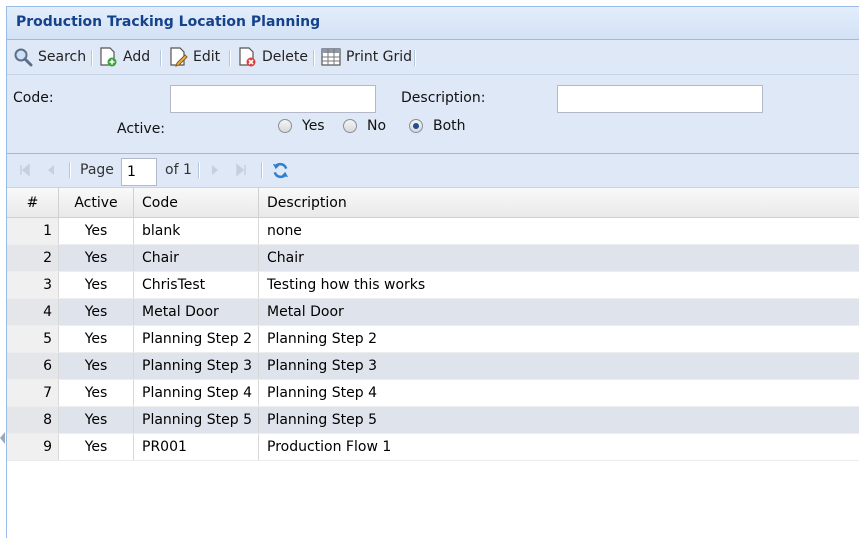 Image resolution: width=859 pixels, height=538 pixels. Describe the element at coordinates (137, 57) in the screenshot. I see `add-button-label: Add` at that location.